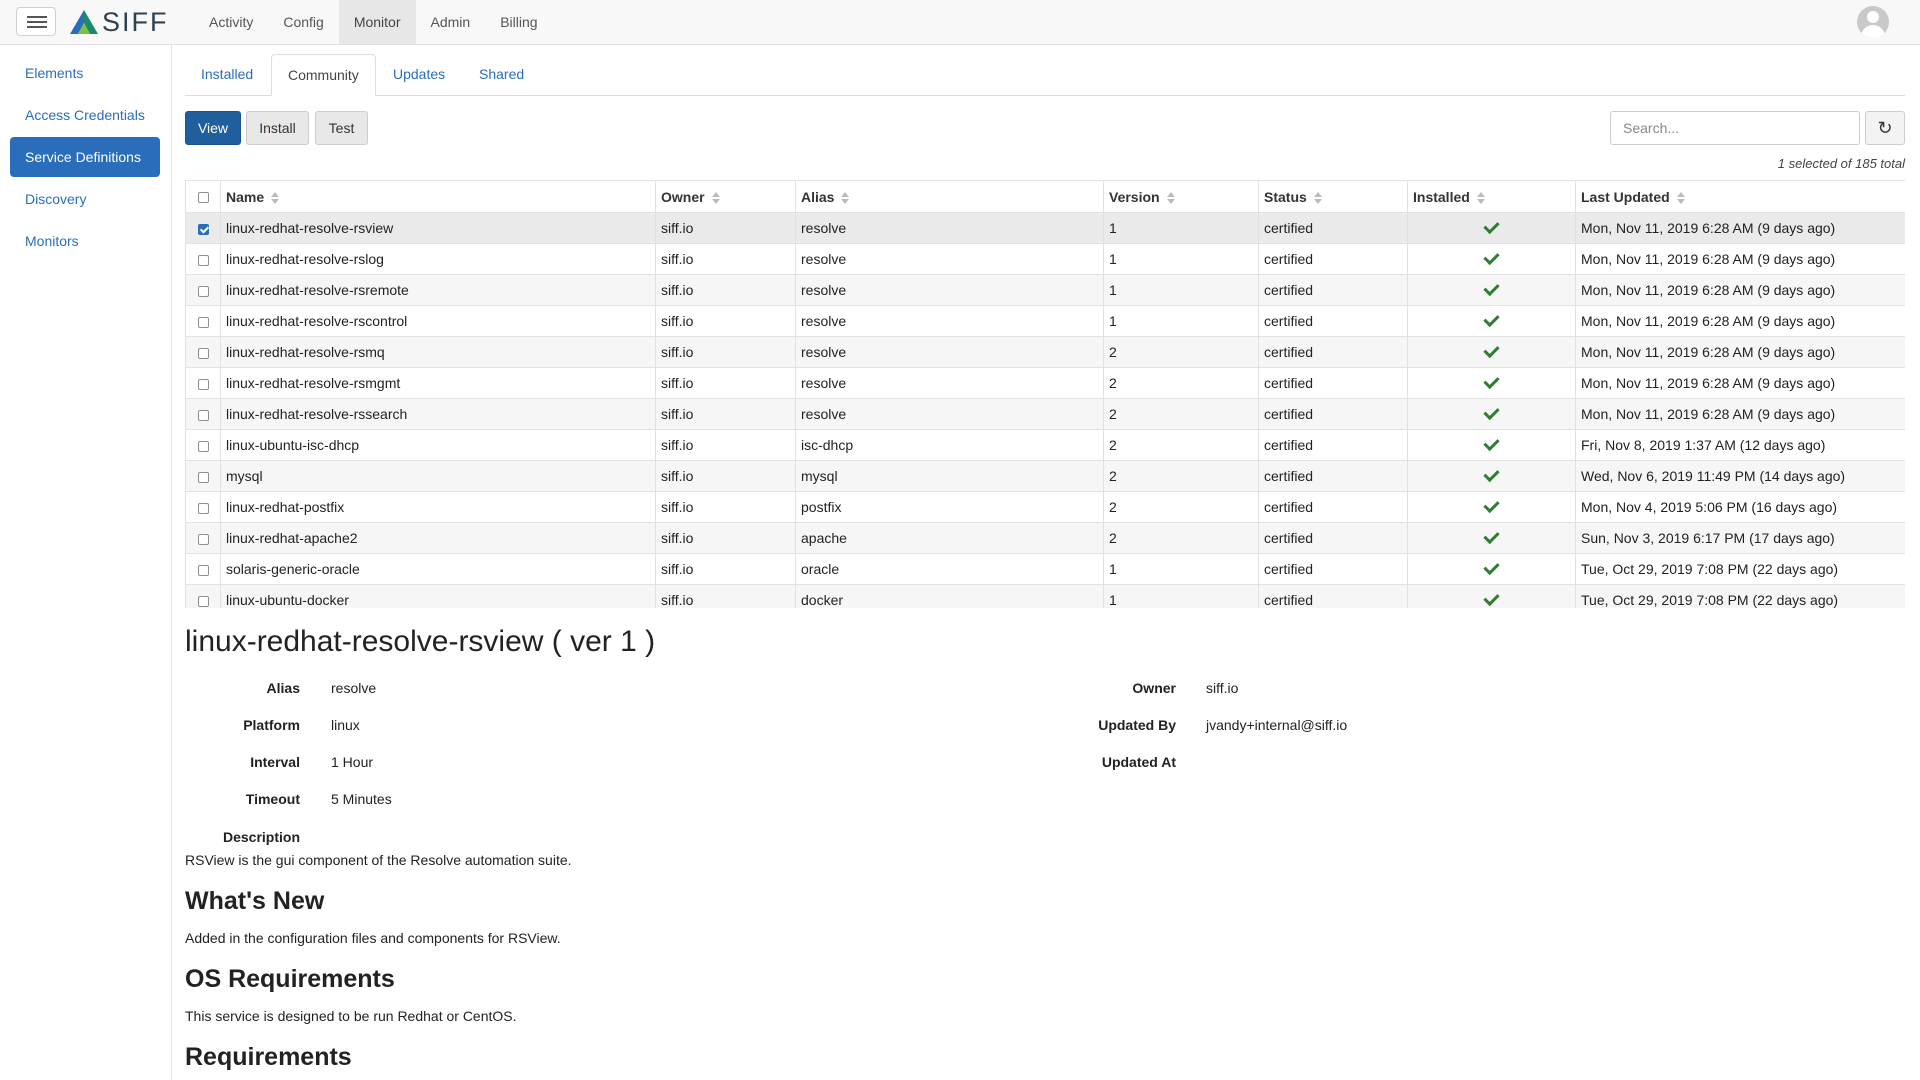 Image resolution: width=1920 pixels, height=1080 pixels. I want to click on cell-name: solaris-generic-oracle, so click(438, 569).